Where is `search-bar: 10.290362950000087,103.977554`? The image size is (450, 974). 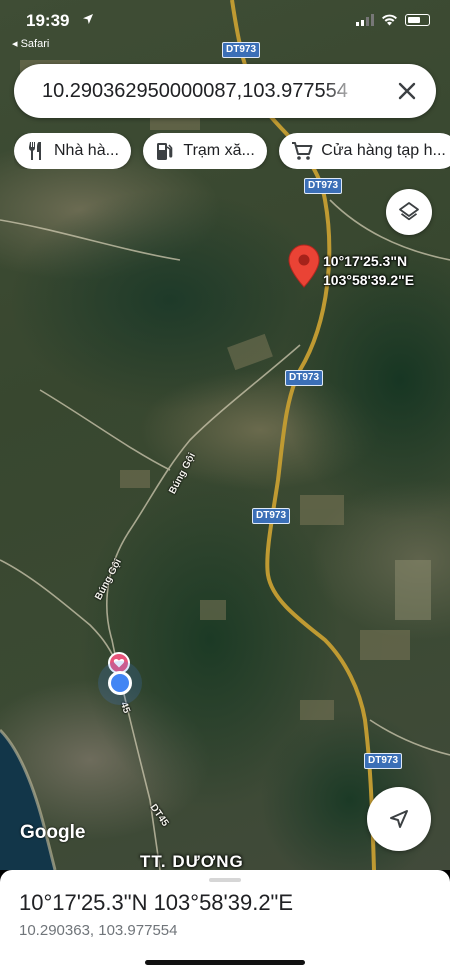
search-bar: 10.290362950000087,103.977554 is located at coordinates (225, 91).